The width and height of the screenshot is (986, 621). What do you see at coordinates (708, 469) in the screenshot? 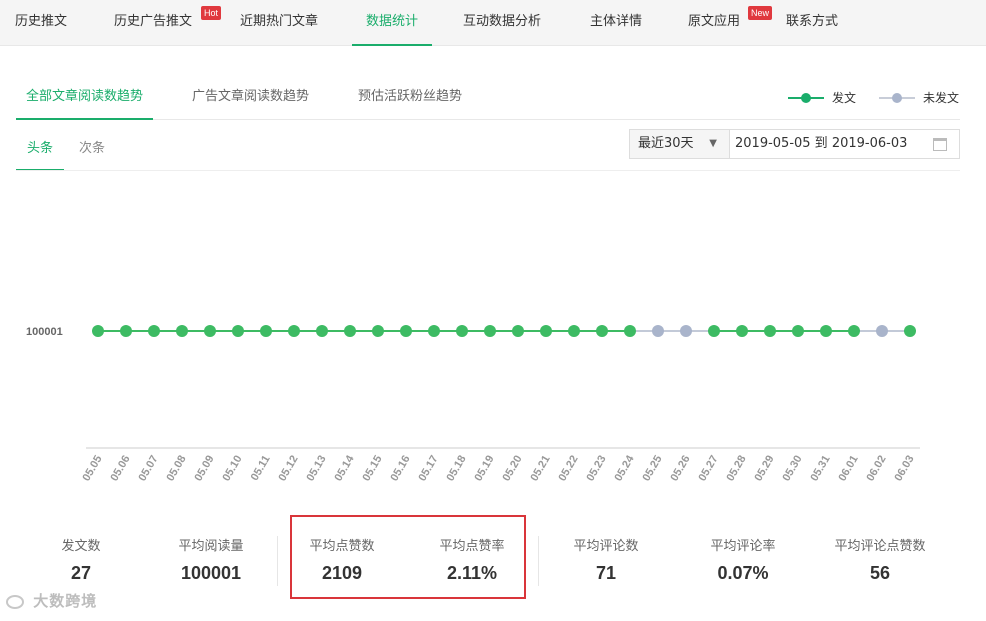
I see `x-tick-label: 05.27` at bounding box center [708, 469].